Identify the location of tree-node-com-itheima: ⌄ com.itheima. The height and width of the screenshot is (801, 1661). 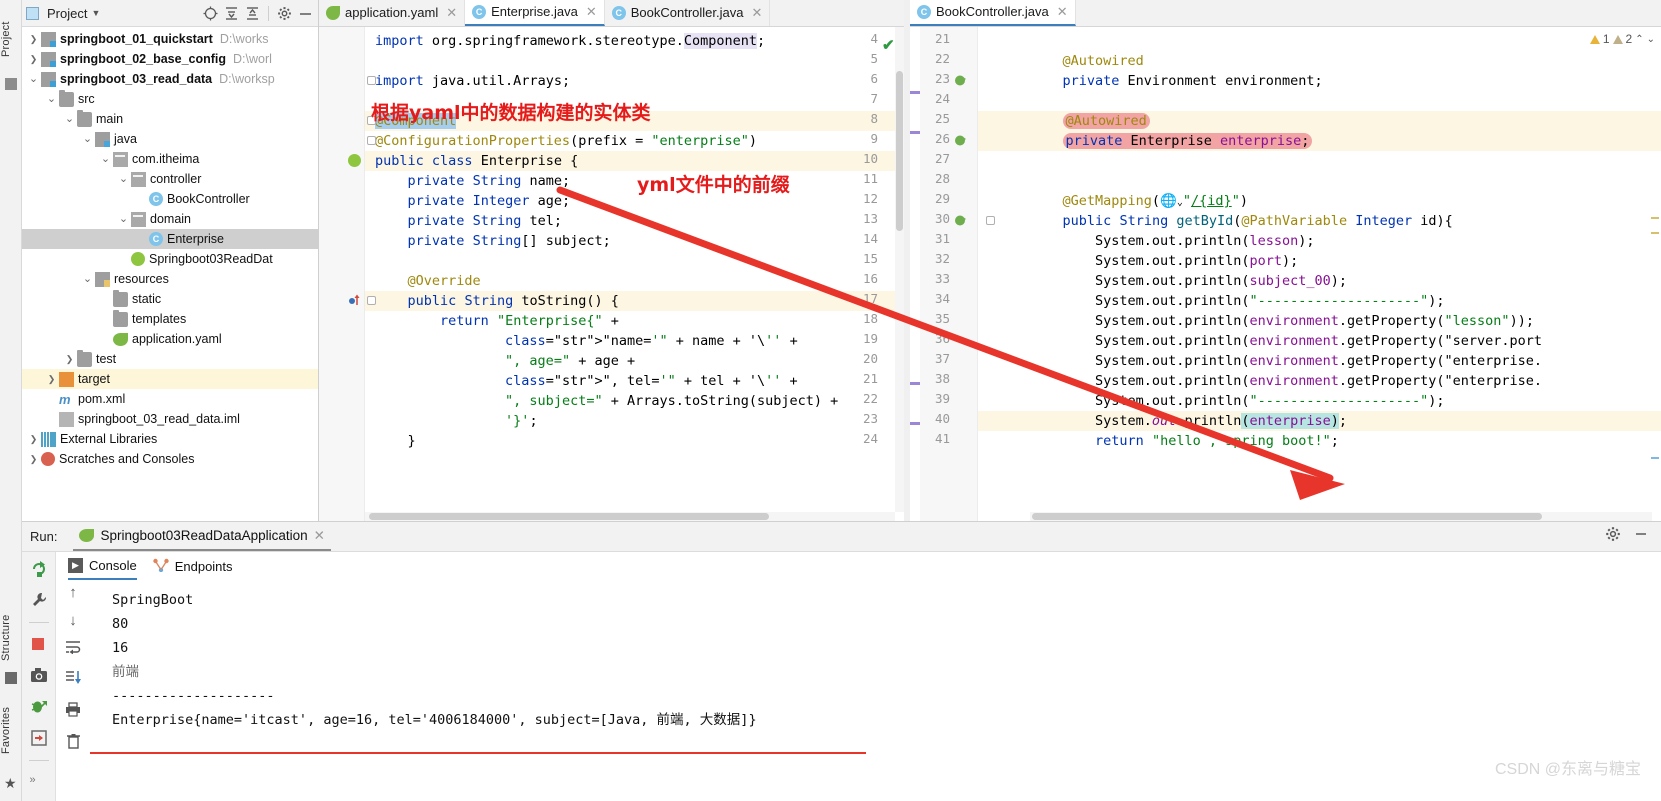
(170, 159).